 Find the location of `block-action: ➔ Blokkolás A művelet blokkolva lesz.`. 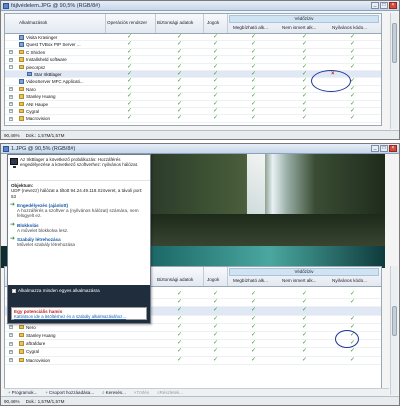

block-action: ➔ Blokkolás A művelet blokkolva lesz. is located at coordinates (79, 228).